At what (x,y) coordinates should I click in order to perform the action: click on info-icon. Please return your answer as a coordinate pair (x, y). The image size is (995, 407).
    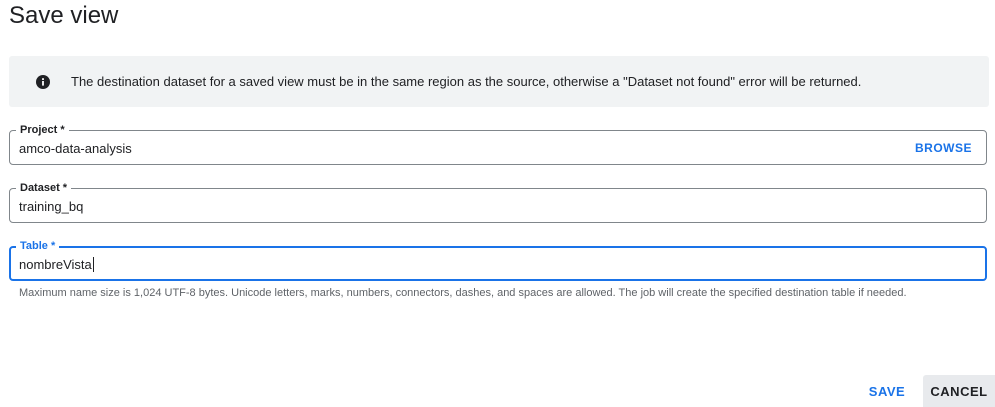
    Looking at the image, I should click on (43, 81).